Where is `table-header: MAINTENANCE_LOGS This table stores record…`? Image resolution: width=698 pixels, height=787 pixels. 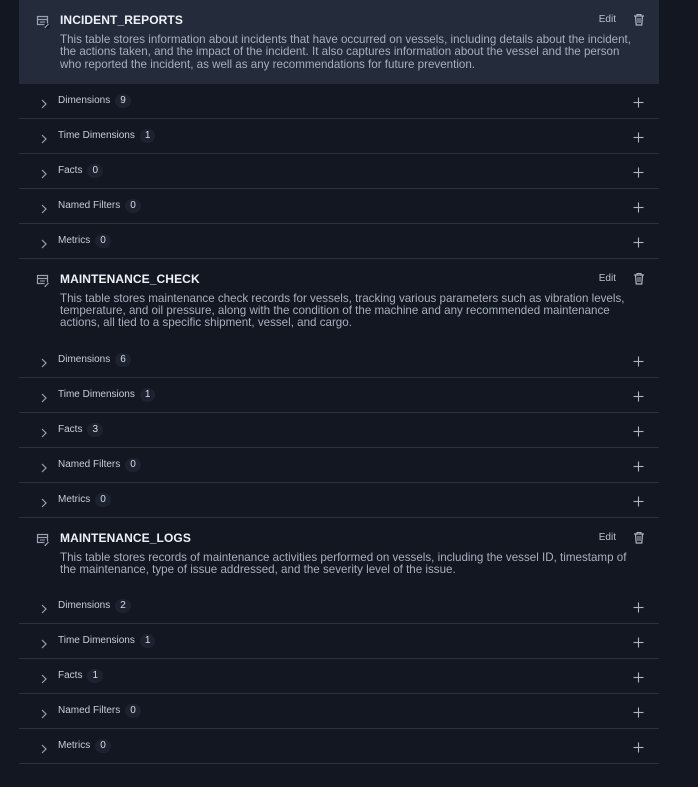
table-header: MAINTENANCE_LOGS This table stores record… is located at coordinates (339, 554).